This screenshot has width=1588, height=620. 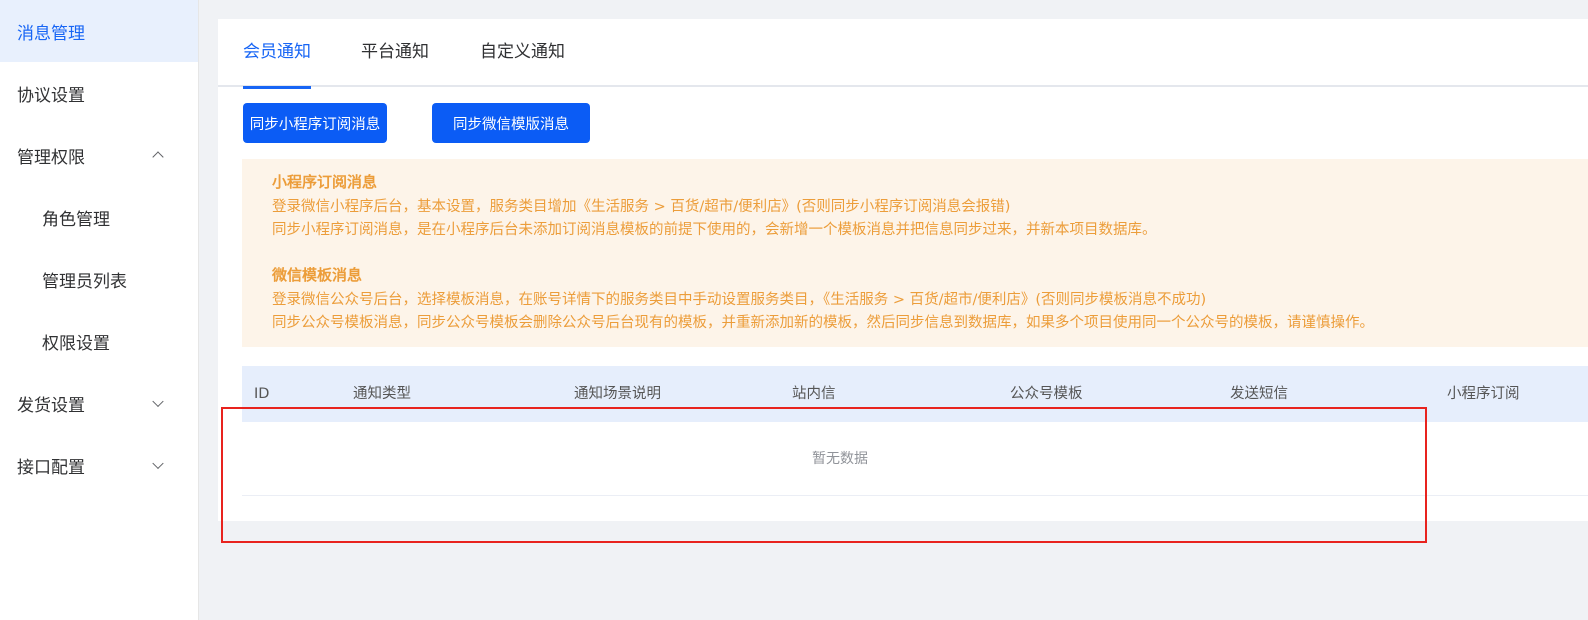 What do you see at coordinates (277, 54) in the screenshot?
I see `tab-member-notice: 会员通知` at bounding box center [277, 54].